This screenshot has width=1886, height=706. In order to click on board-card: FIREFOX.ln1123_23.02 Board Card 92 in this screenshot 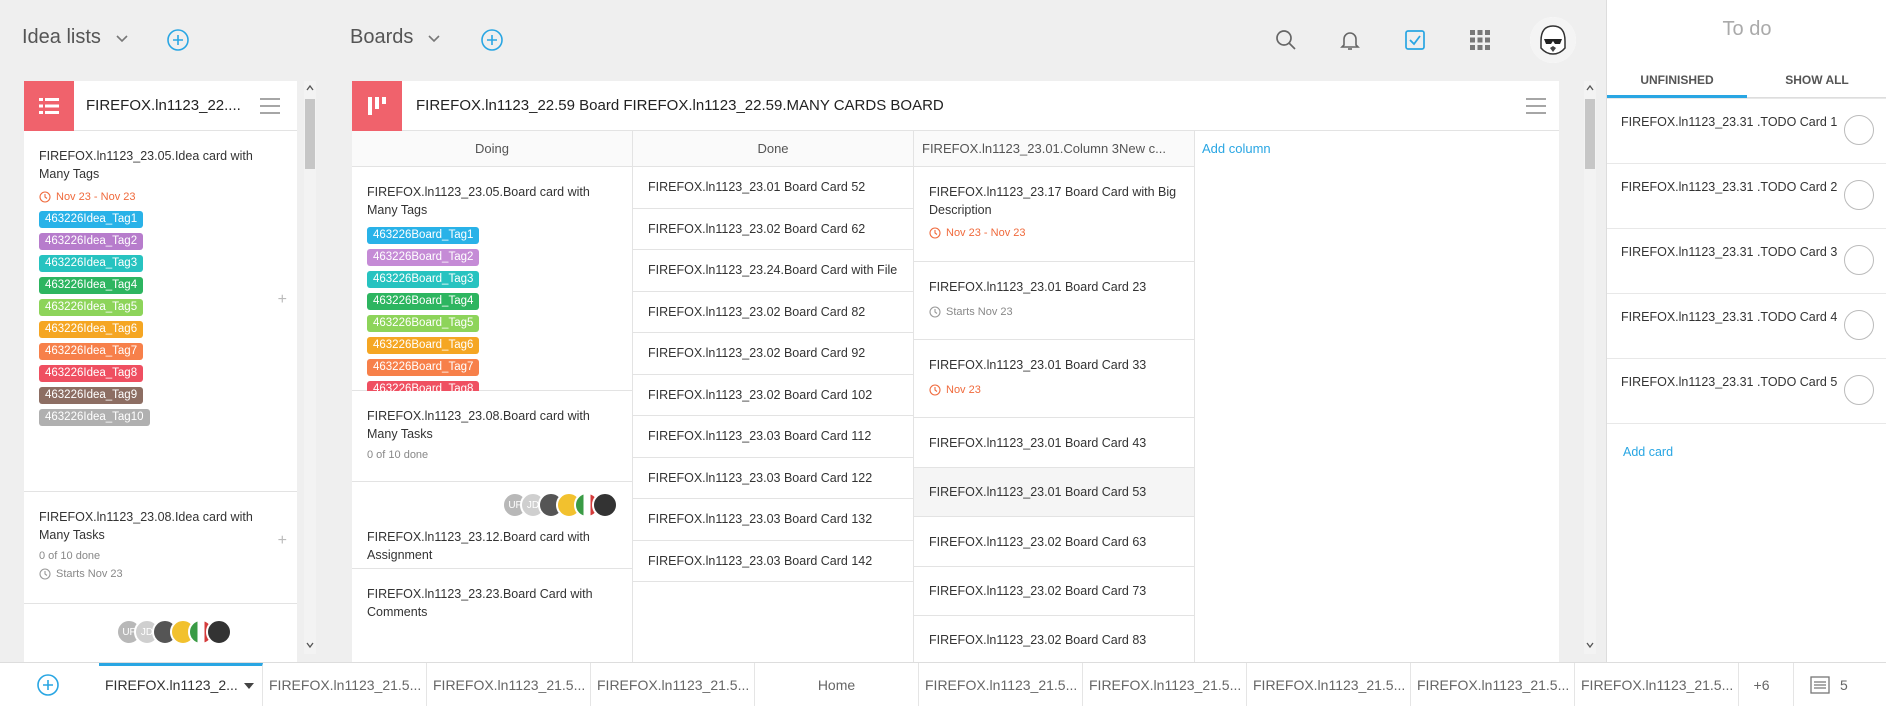, I will do `click(773, 354)`.